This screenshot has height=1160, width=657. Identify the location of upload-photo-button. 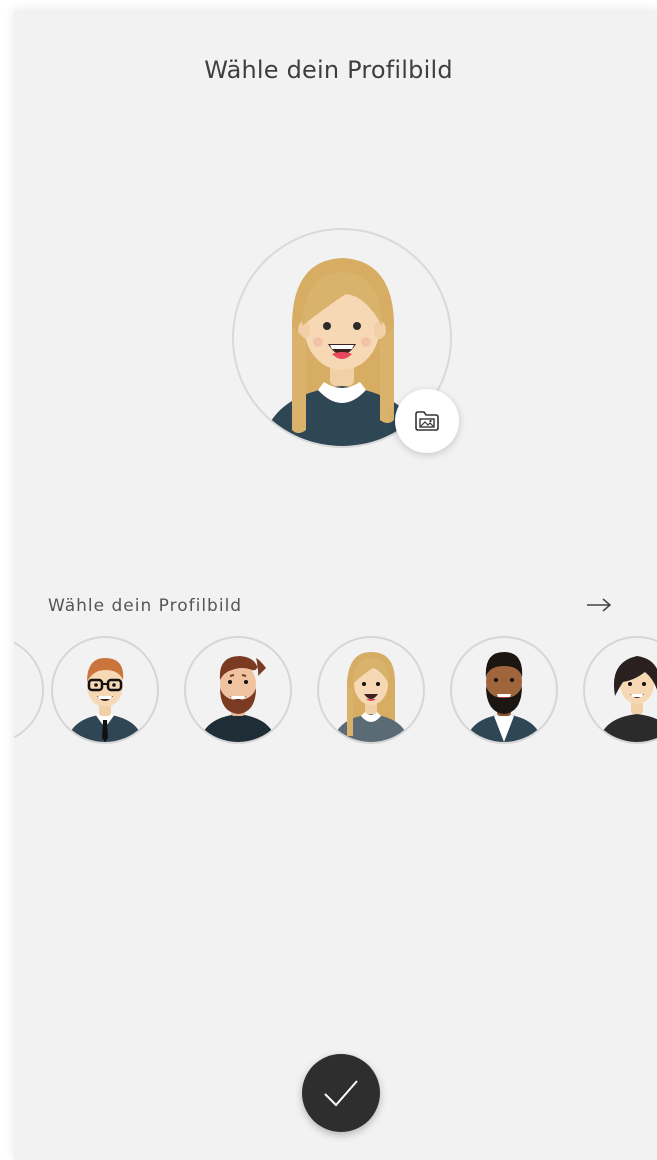
(427, 421).